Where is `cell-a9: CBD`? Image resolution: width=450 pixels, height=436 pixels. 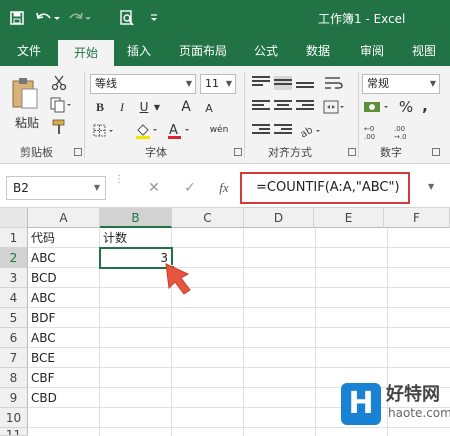 cell-a9: CBD is located at coordinates (64, 398).